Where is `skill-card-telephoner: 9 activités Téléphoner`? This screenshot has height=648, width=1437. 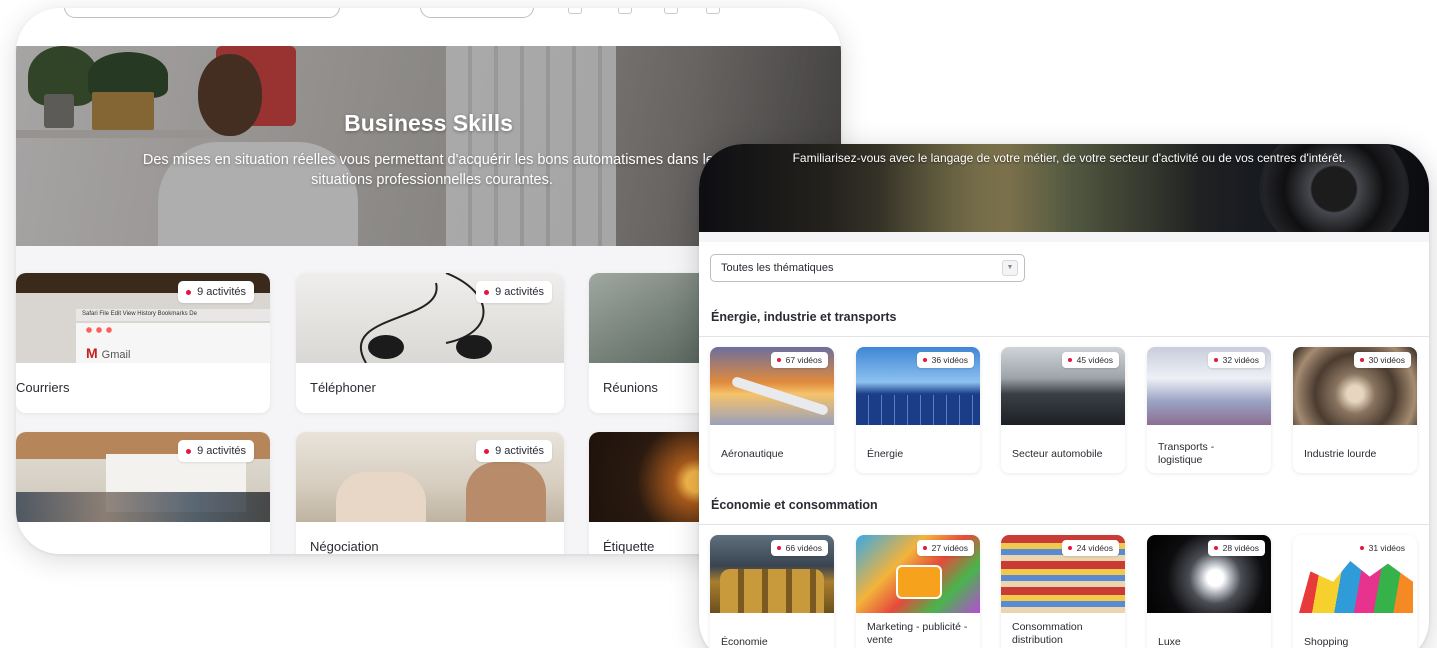
skill-card-telephoner: 9 activités Téléphoner is located at coordinates (430, 343).